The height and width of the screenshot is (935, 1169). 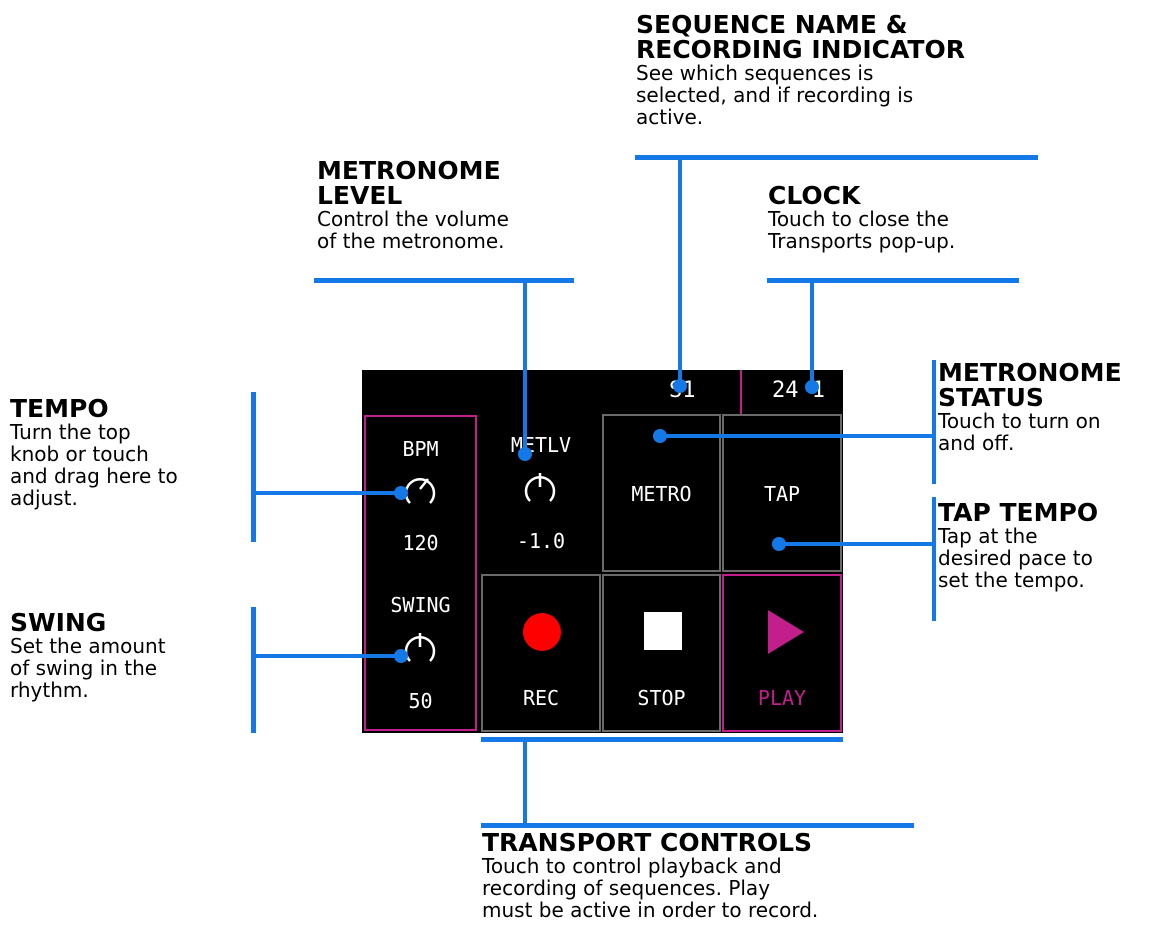 What do you see at coordinates (411, 241) in the screenshot?
I see `metlv-callout-desc-2: of the metronome.` at bounding box center [411, 241].